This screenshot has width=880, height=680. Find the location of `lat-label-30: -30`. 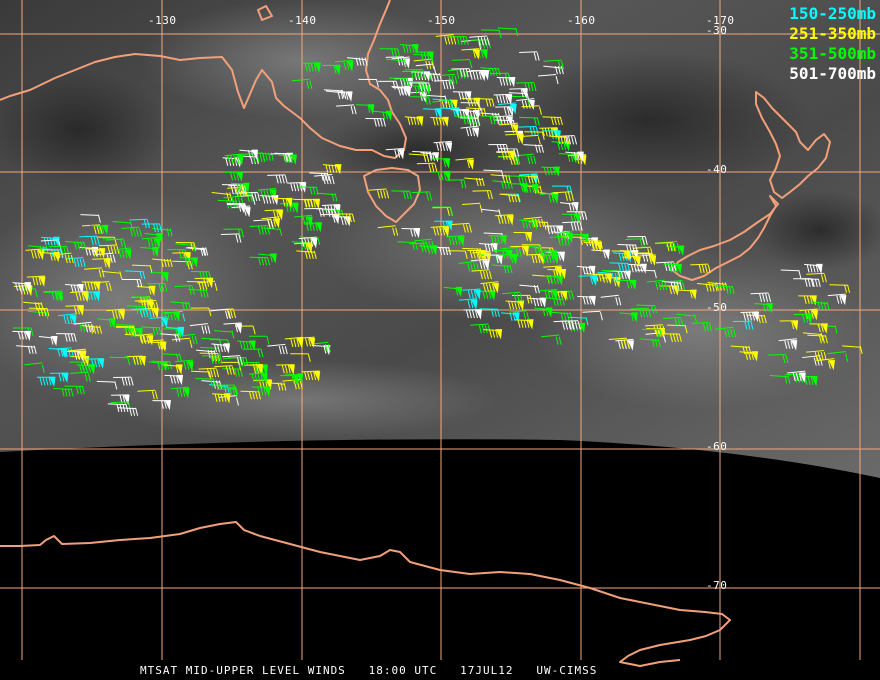

lat-label-30: -30 is located at coordinates (717, 30).